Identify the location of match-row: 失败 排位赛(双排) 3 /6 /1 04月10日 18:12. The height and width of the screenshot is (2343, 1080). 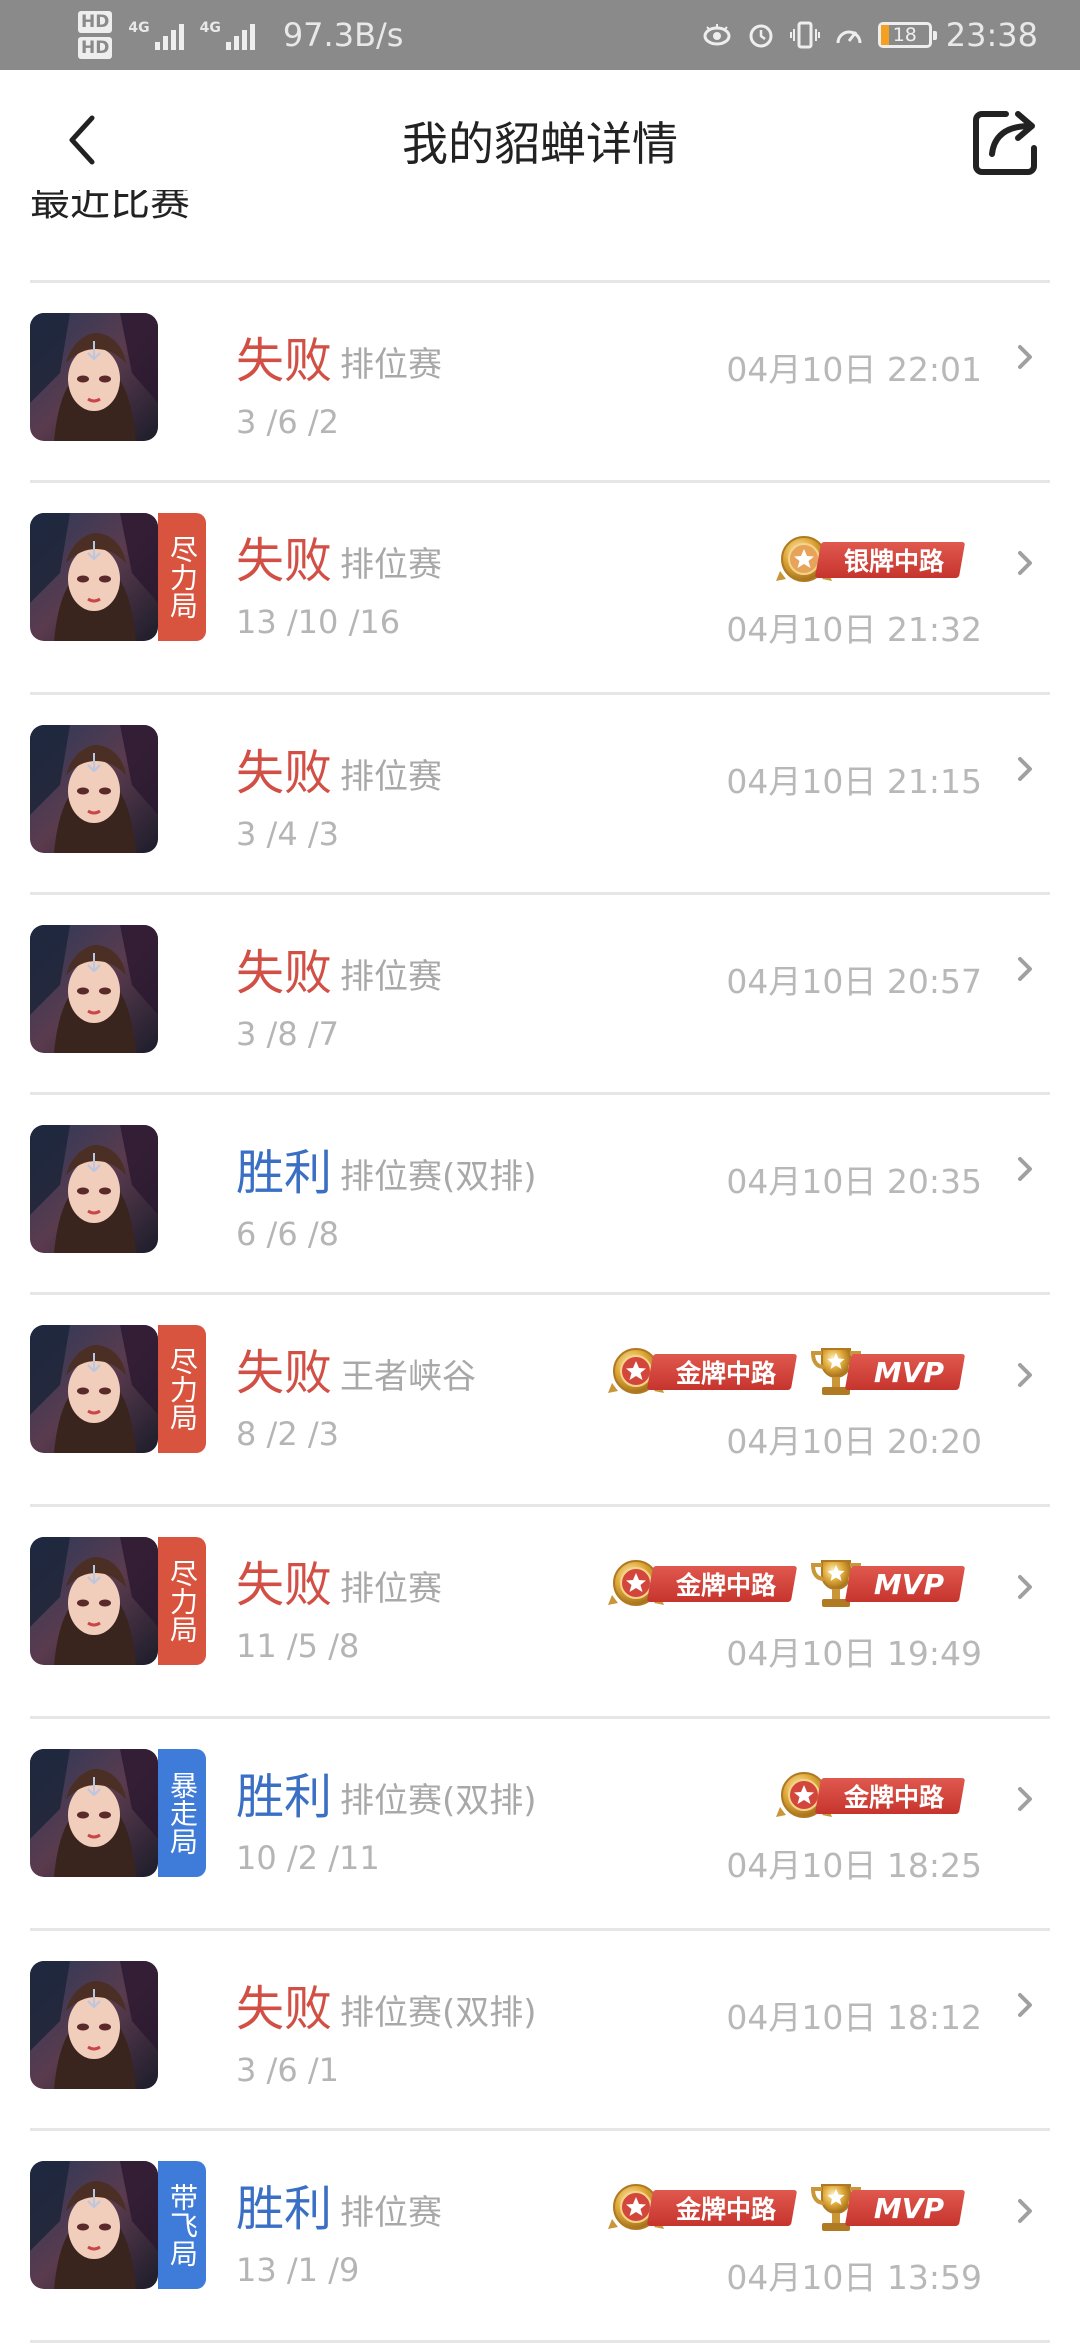
(540, 2031).